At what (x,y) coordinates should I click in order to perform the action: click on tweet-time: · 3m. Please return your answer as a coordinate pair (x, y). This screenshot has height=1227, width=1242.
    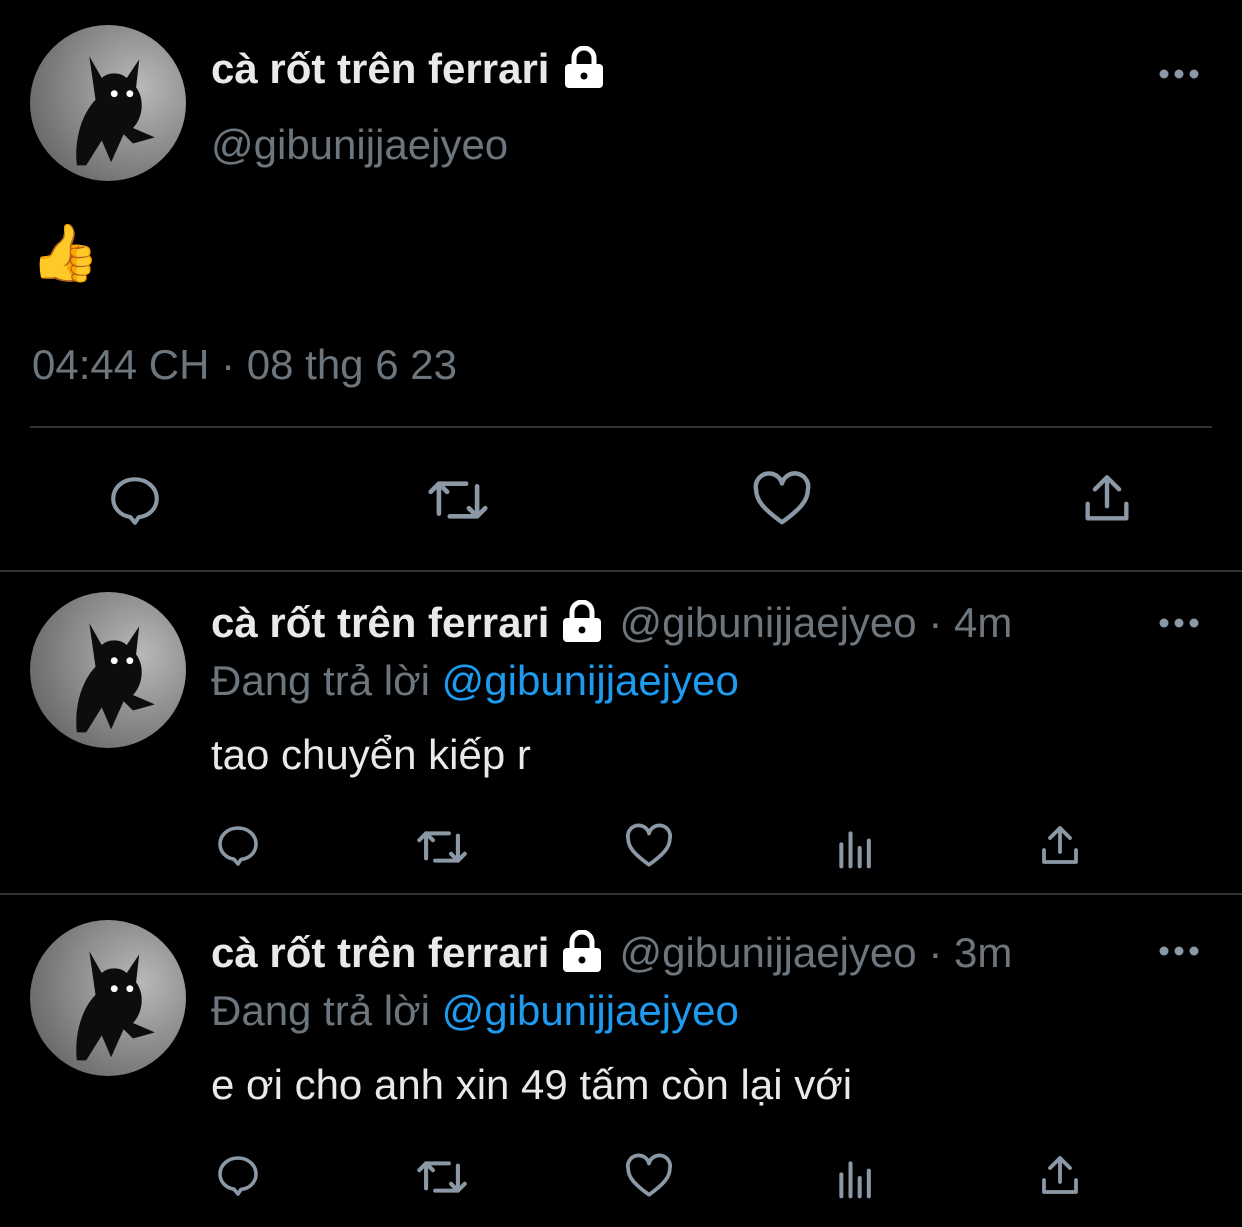
    Looking at the image, I should click on (970, 952).